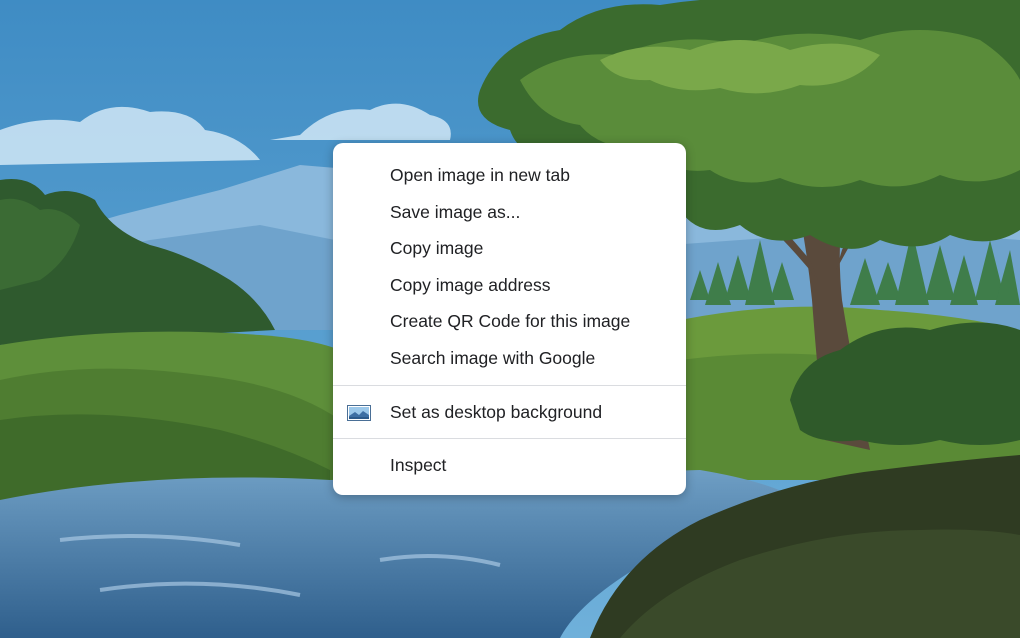 The width and height of the screenshot is (1020, 638). I want to click on menu-item-label: Copy image address, so click(470, 284).